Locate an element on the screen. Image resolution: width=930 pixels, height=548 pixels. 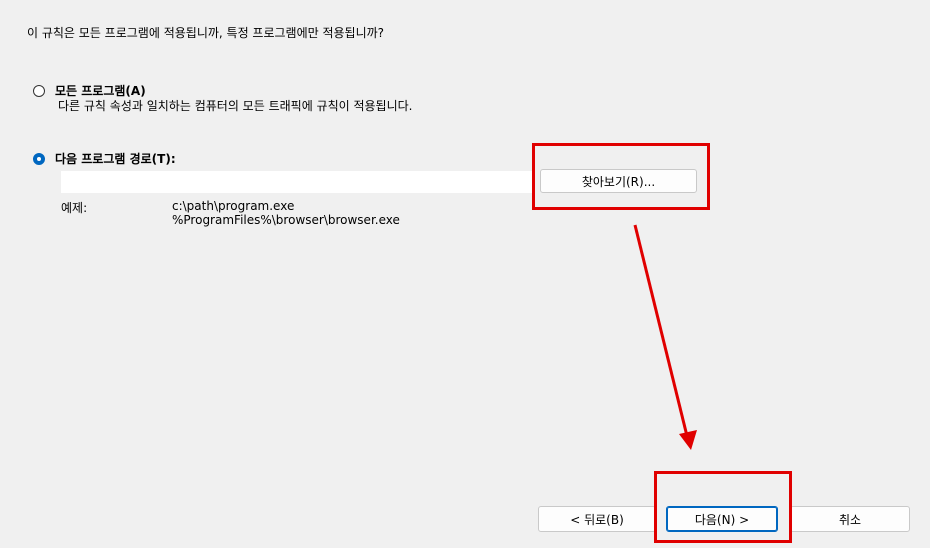
radio-program-path: 다음 프로그램 경로(T): is located at coordinates (104, 158).